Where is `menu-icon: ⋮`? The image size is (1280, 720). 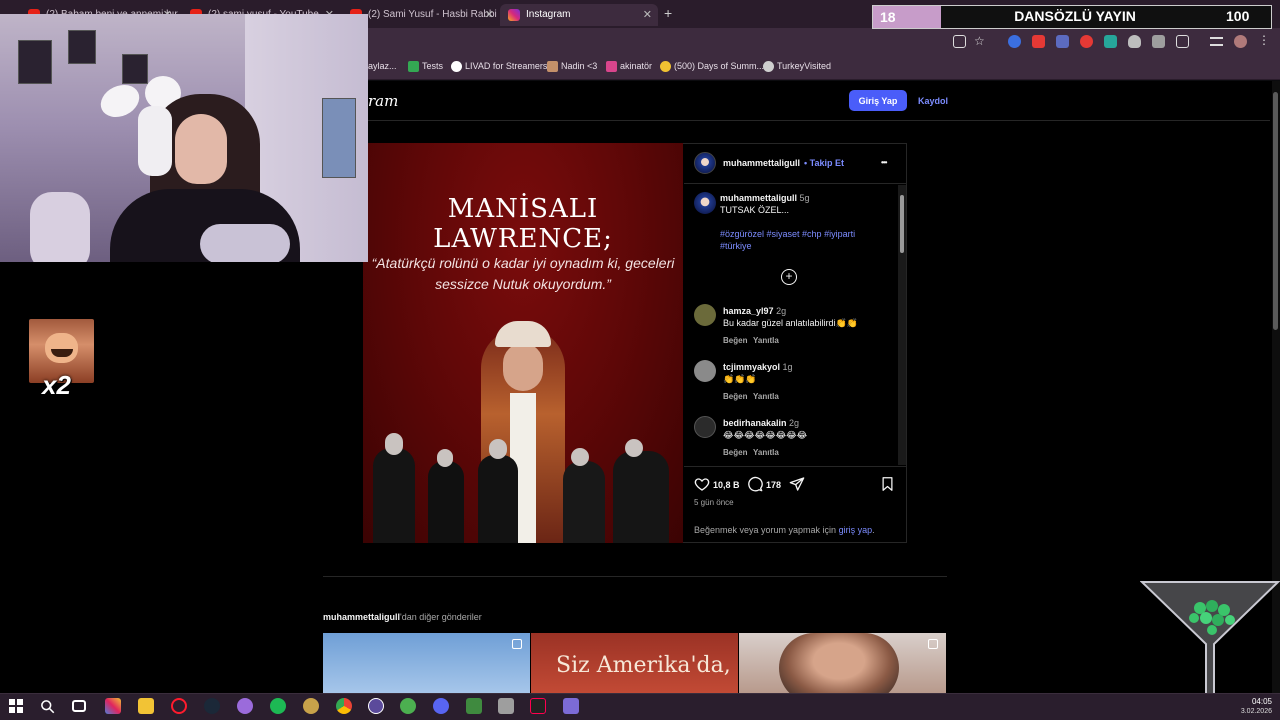
menu-icon: ⋮ is located at coordinates (1264, 40).